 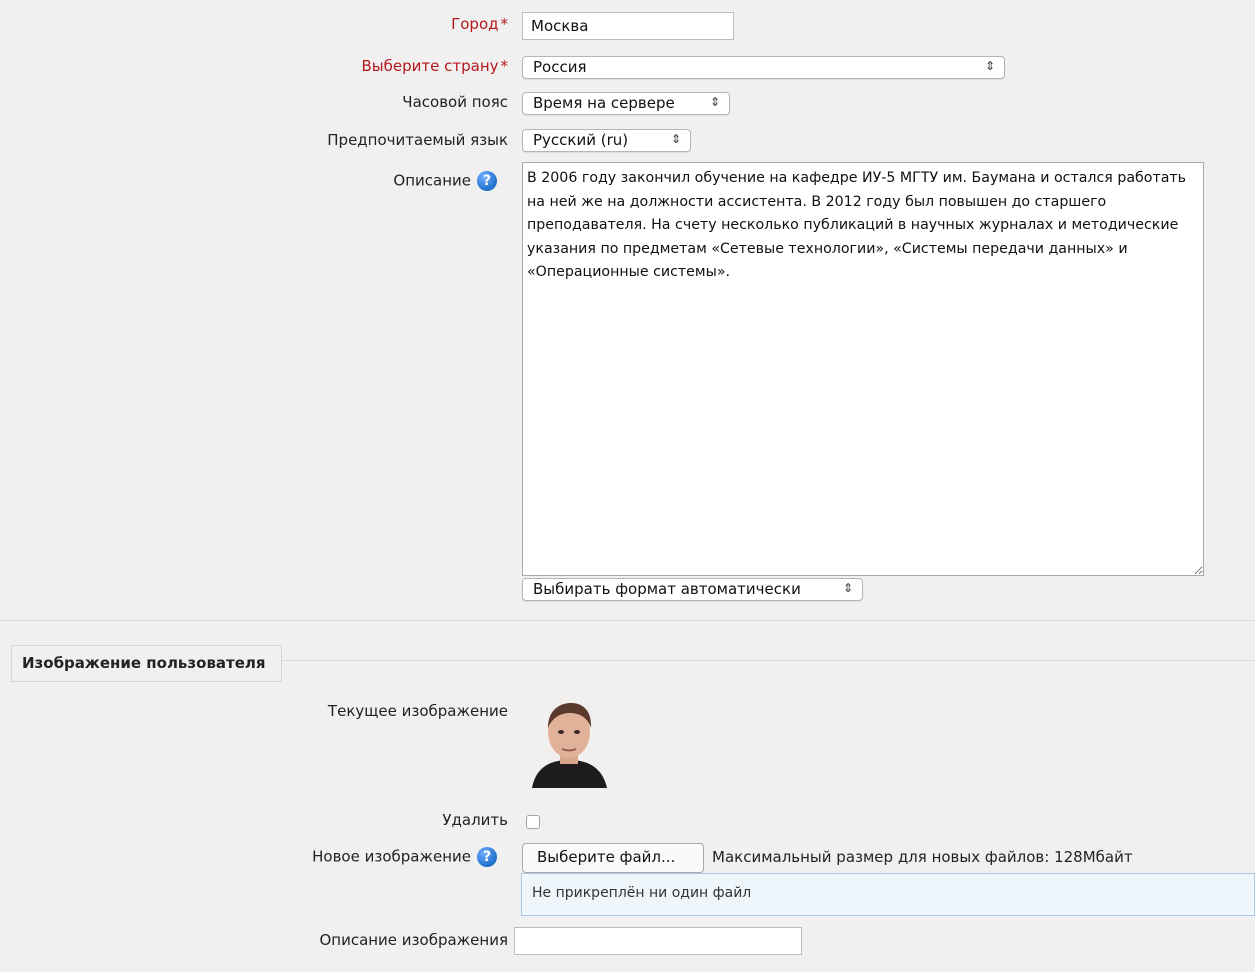 I want to click on description-label: Описание?, so click(x=445, y=181).